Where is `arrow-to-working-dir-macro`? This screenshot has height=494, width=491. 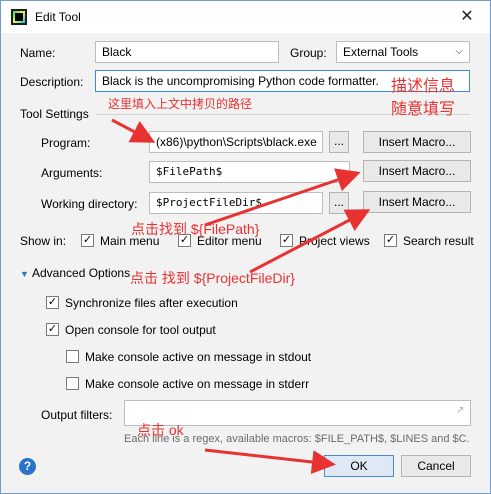
arrow-to-working-dir-macro is located at coordinates (310, 241).